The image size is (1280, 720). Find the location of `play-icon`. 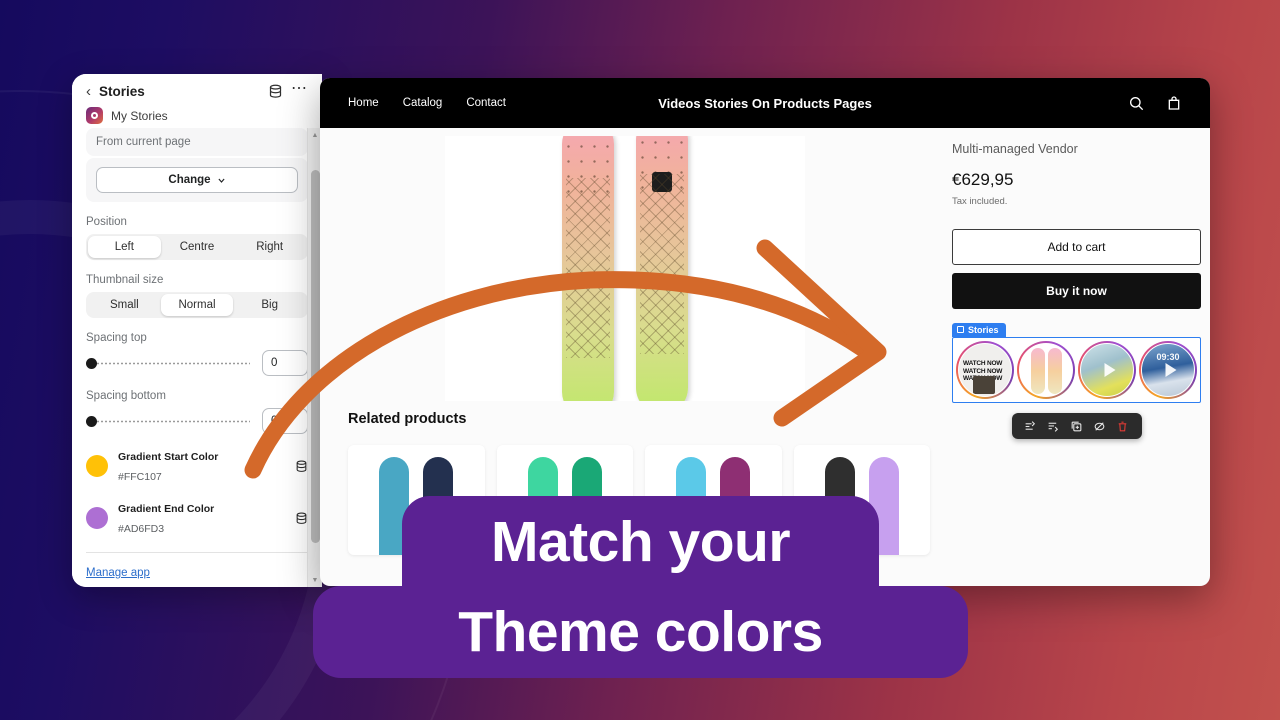

play-icon is located at coordinates (1171, 370).